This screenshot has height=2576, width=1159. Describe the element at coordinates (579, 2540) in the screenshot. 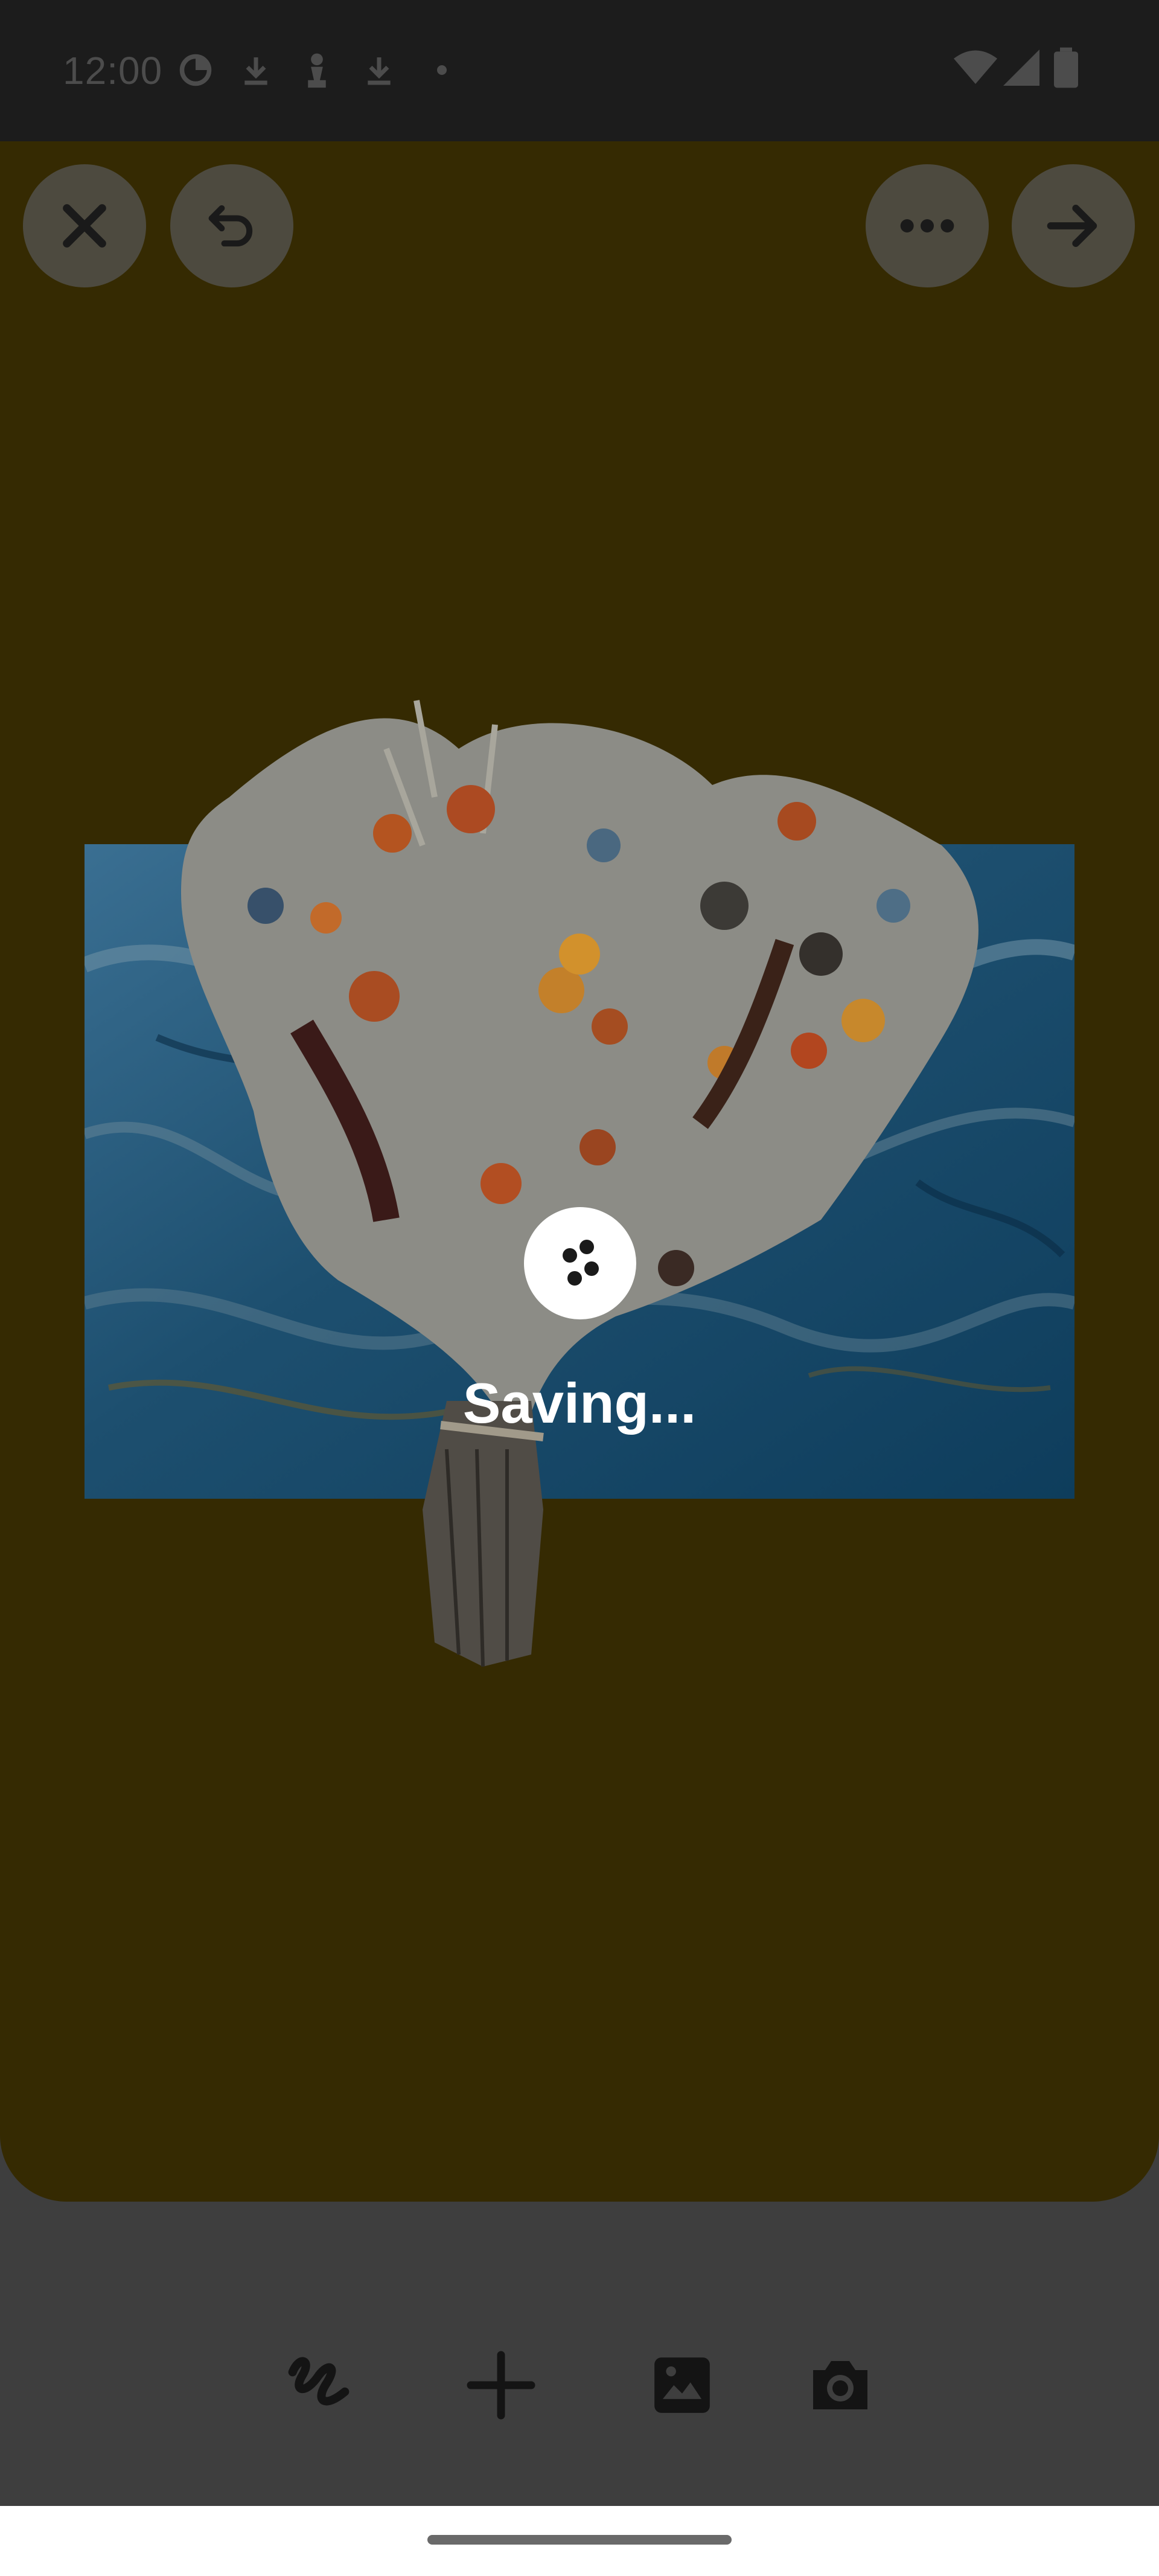

I see `home-indicator` at that location.